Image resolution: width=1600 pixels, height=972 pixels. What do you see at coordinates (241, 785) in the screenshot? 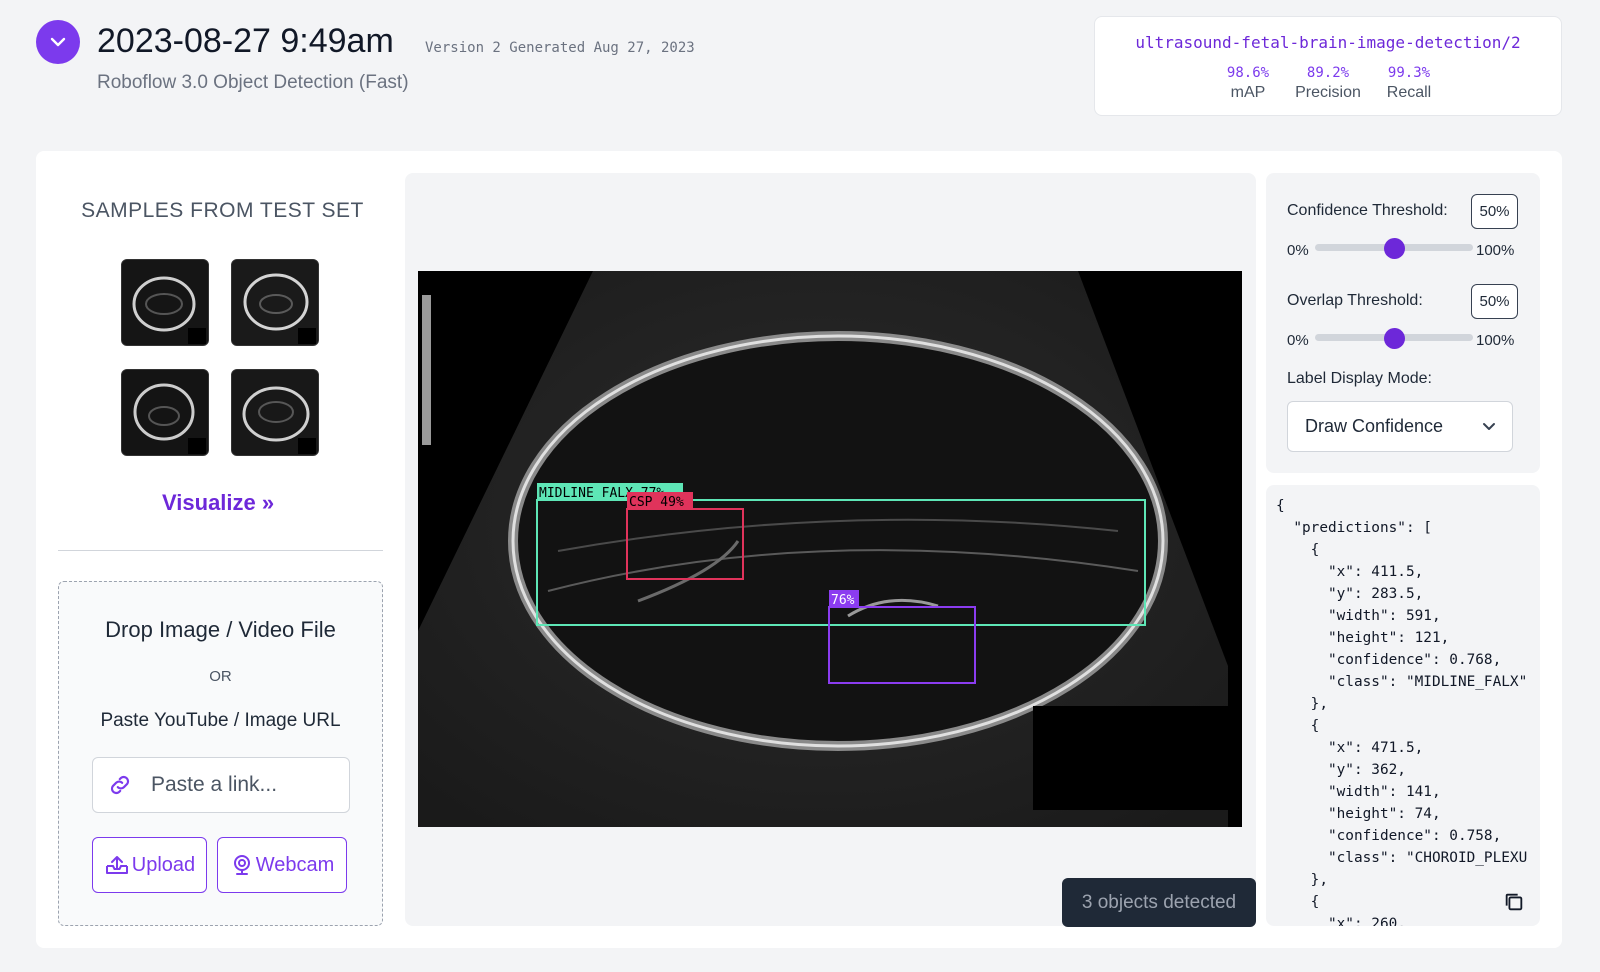
I see `link-input` at bounding box center [241, 785].